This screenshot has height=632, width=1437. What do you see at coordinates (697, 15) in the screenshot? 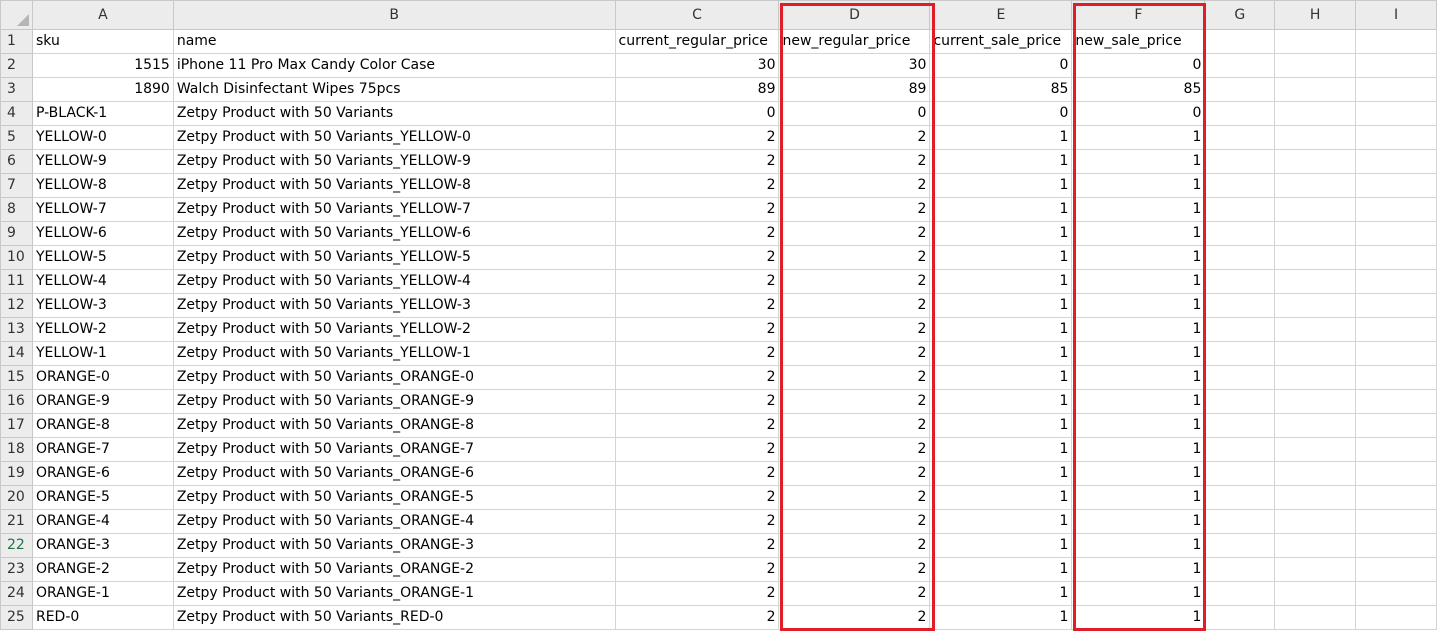
I see `column-header-c: C` at bounding box center [697, 15].